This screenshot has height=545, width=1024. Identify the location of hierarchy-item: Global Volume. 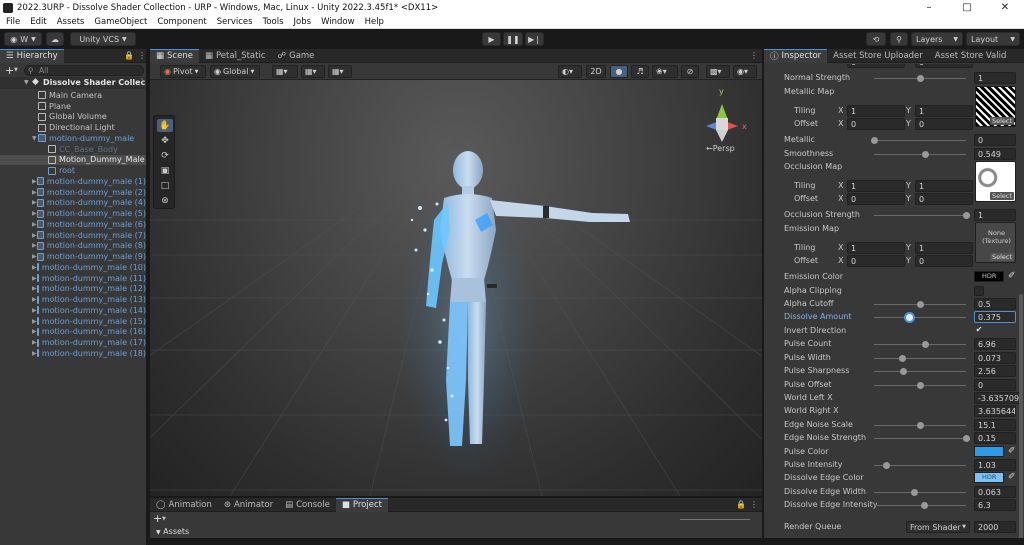
(73, 117).